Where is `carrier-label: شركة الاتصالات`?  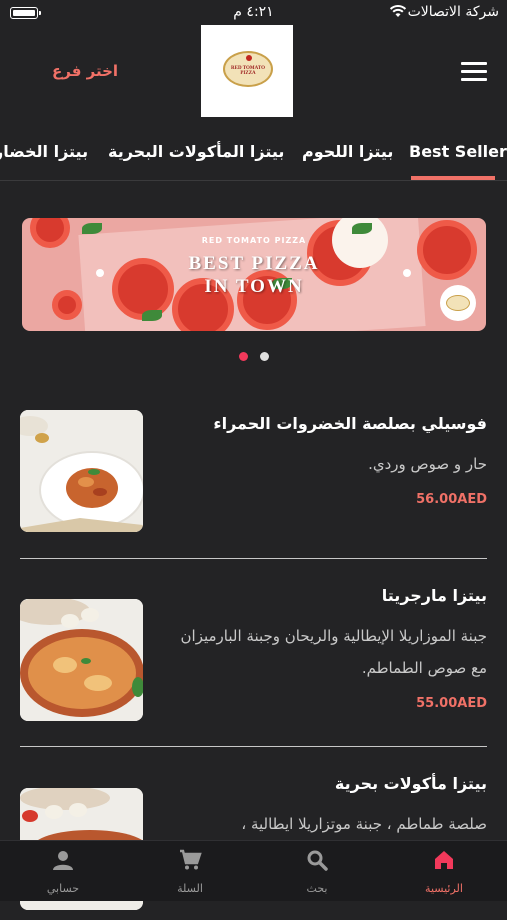
carrier-label: شركة الاتصالات is located at coordinates (453, 12).